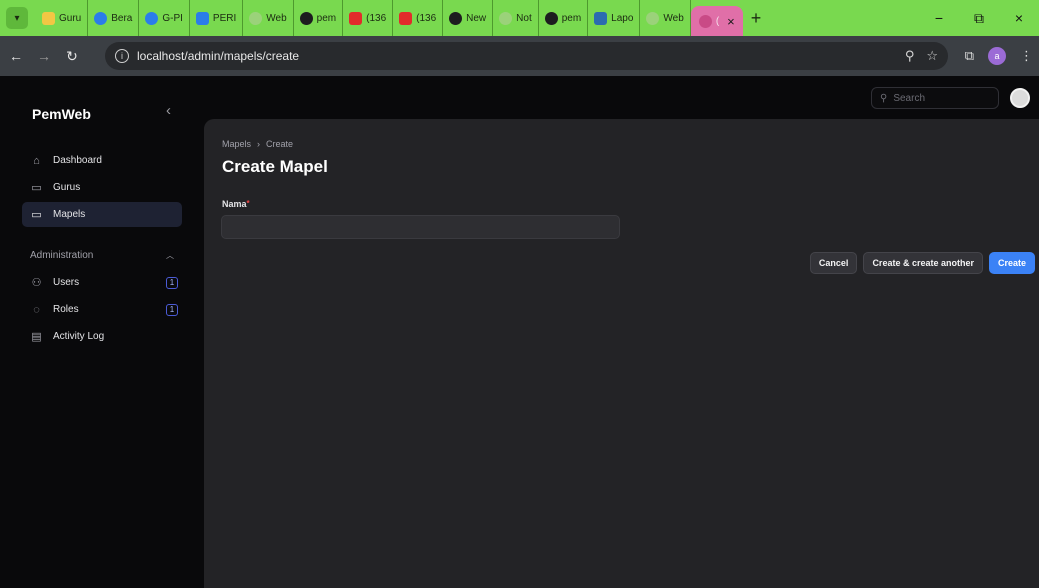  Describe the element at coordinates (114, 18) in the screenshot. I see `browser-tab: Bera` at that location.